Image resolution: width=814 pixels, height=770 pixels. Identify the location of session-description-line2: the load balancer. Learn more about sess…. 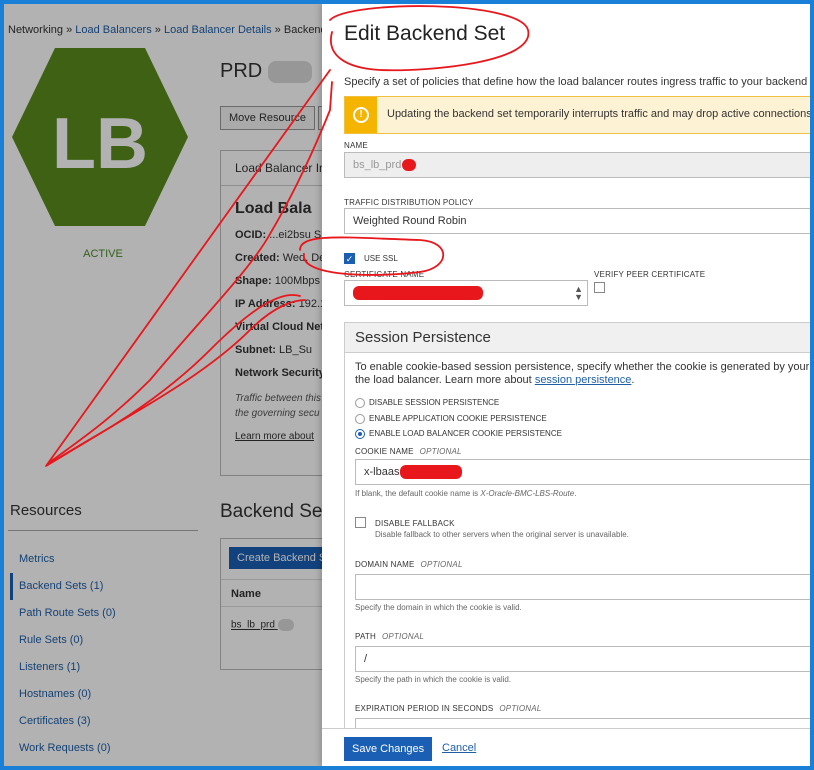
(582, 380).